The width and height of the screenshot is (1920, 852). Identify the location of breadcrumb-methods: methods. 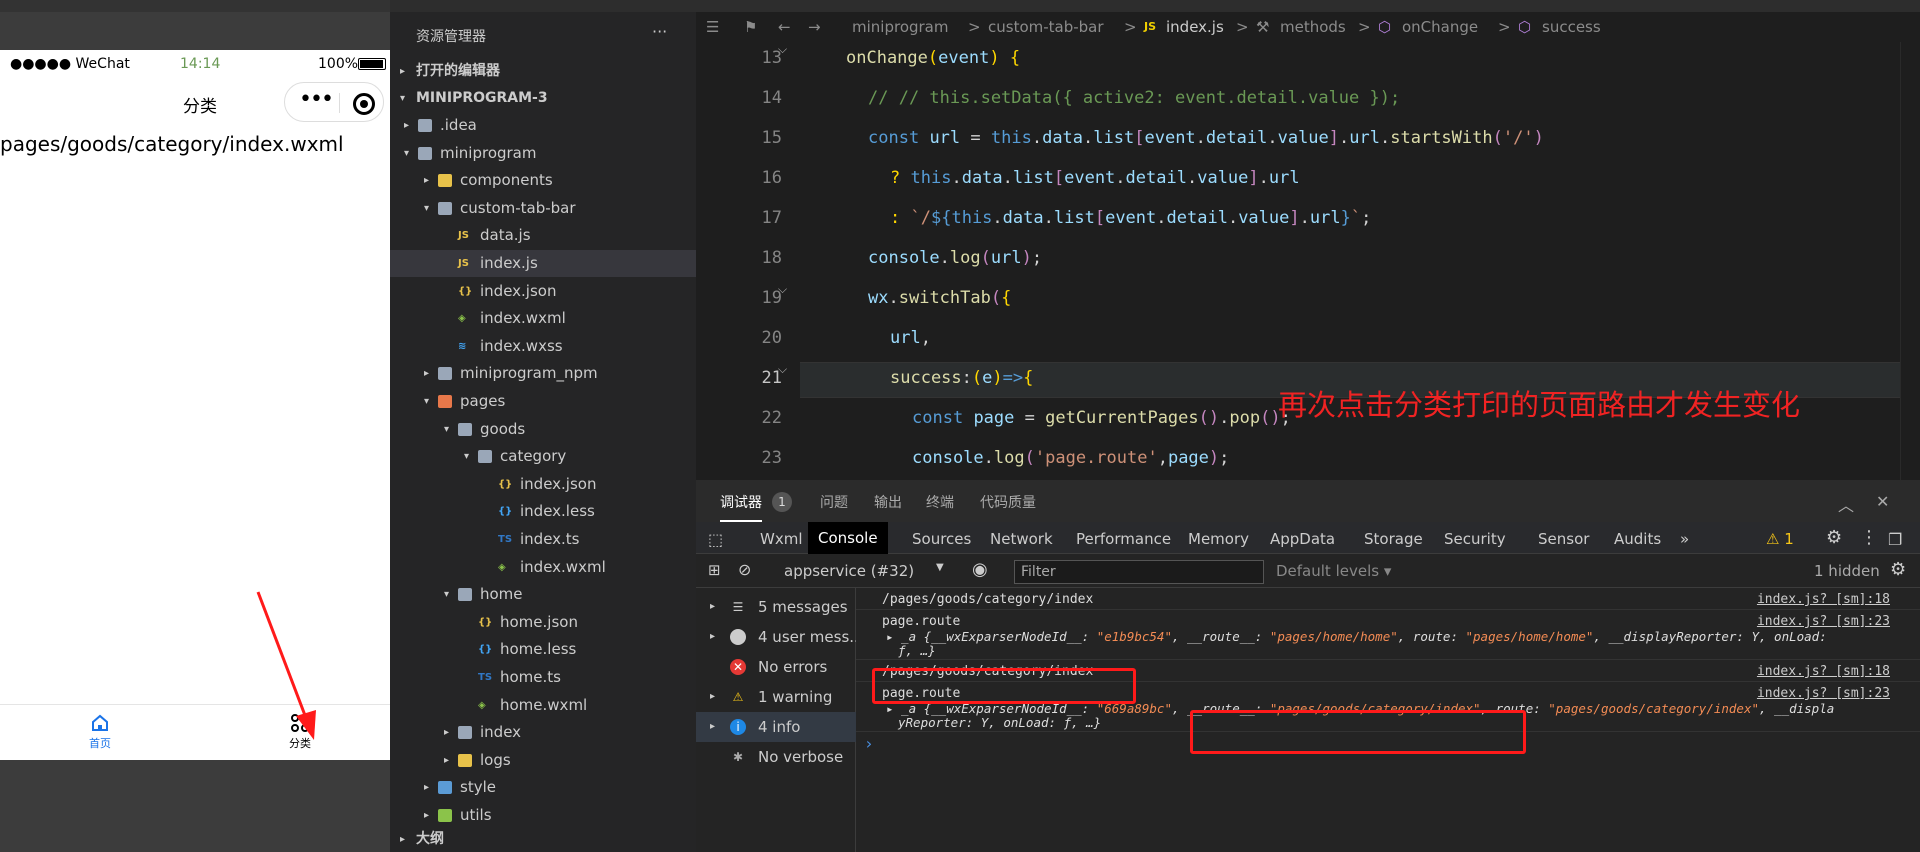
(1313, 27).